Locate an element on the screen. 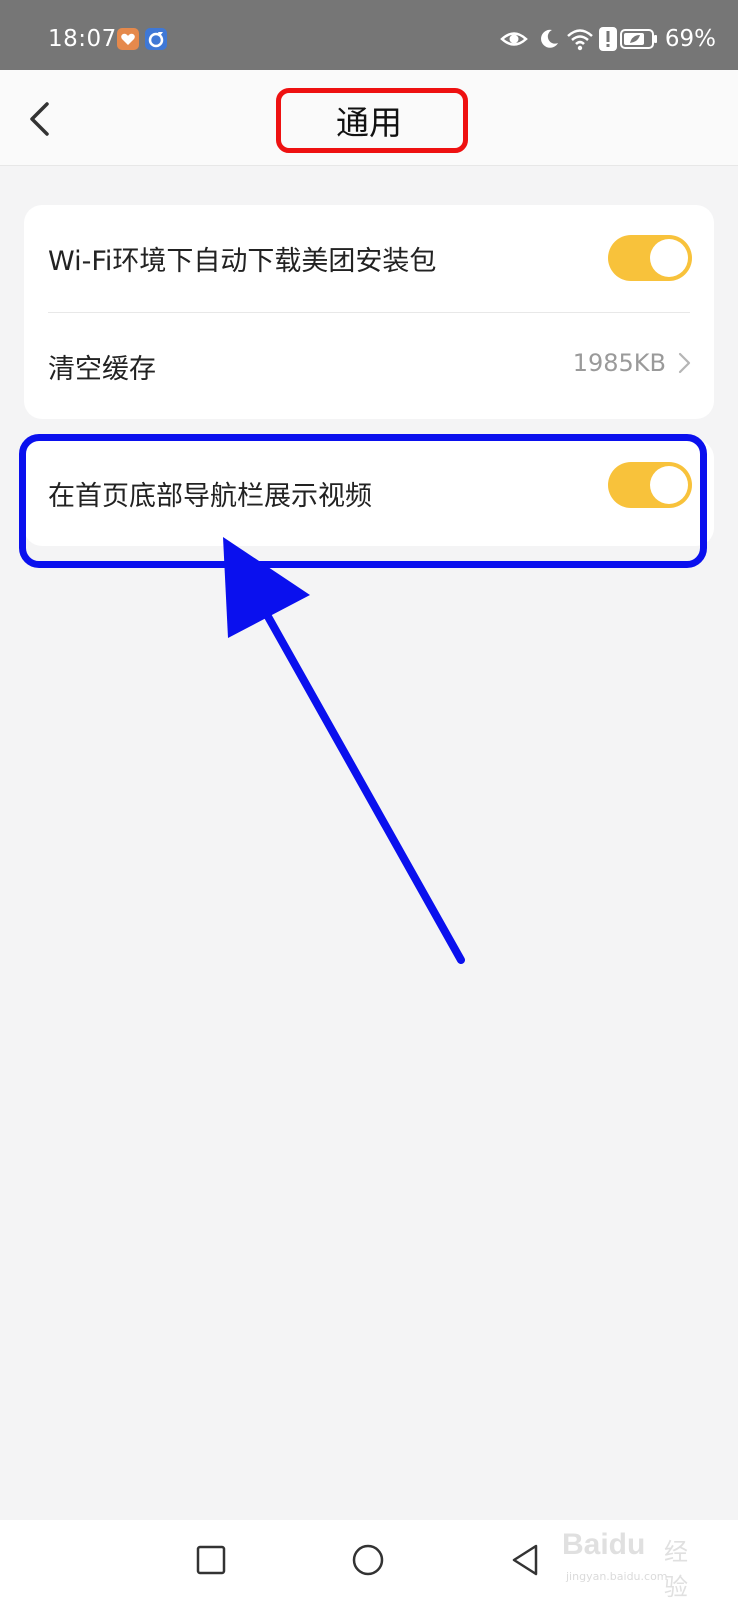  wifi-auto-download-toggle is located at coordinates (650, 258).